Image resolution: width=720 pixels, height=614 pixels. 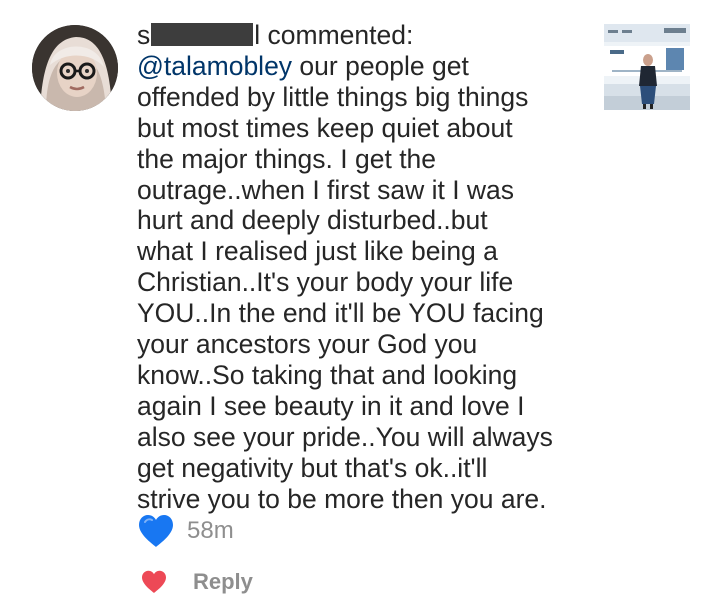 I want to click on username: sl, so click(x=198, y=35).